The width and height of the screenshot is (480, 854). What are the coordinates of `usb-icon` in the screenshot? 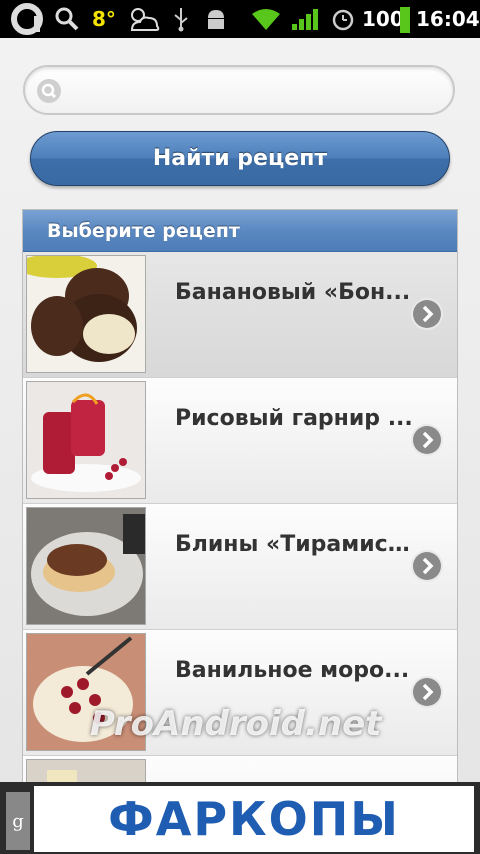 It's located at (181, 19).